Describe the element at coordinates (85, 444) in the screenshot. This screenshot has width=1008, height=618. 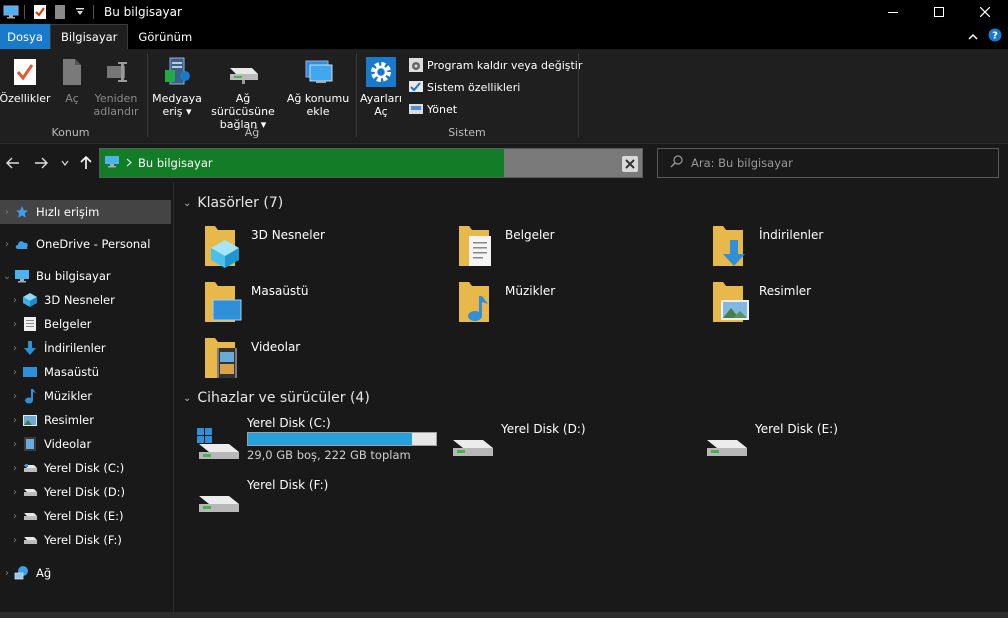
I see `nav-item-videos: › Videolar` at that location.